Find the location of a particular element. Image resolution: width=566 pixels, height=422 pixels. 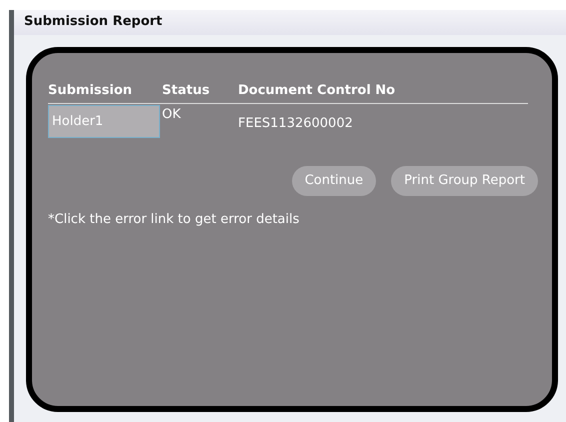

column-header: Document Control No is located at coordinates (317, 91).